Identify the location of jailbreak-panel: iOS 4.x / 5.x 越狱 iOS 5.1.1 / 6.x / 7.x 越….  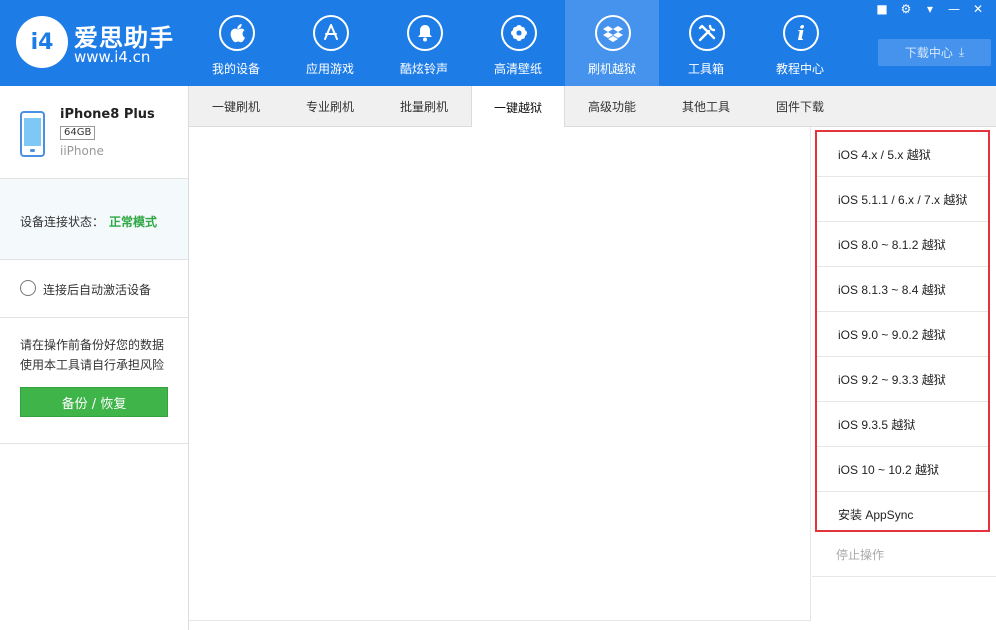
(904, 378).